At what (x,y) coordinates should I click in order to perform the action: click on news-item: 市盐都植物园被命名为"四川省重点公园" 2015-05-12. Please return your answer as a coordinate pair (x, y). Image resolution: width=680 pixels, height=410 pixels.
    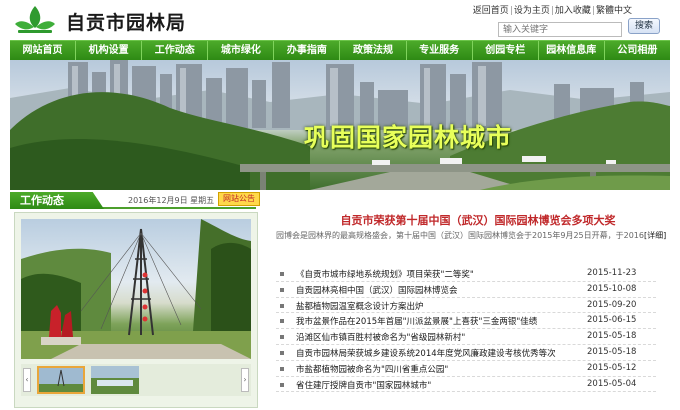
    Looking at the image, I should click on (466, 369).